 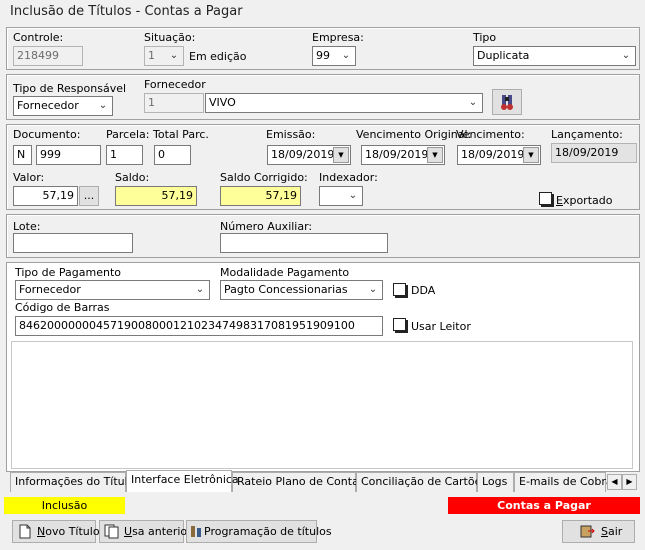 I want to click on empresa-label: Empresa:, so click(x=338, y=37).